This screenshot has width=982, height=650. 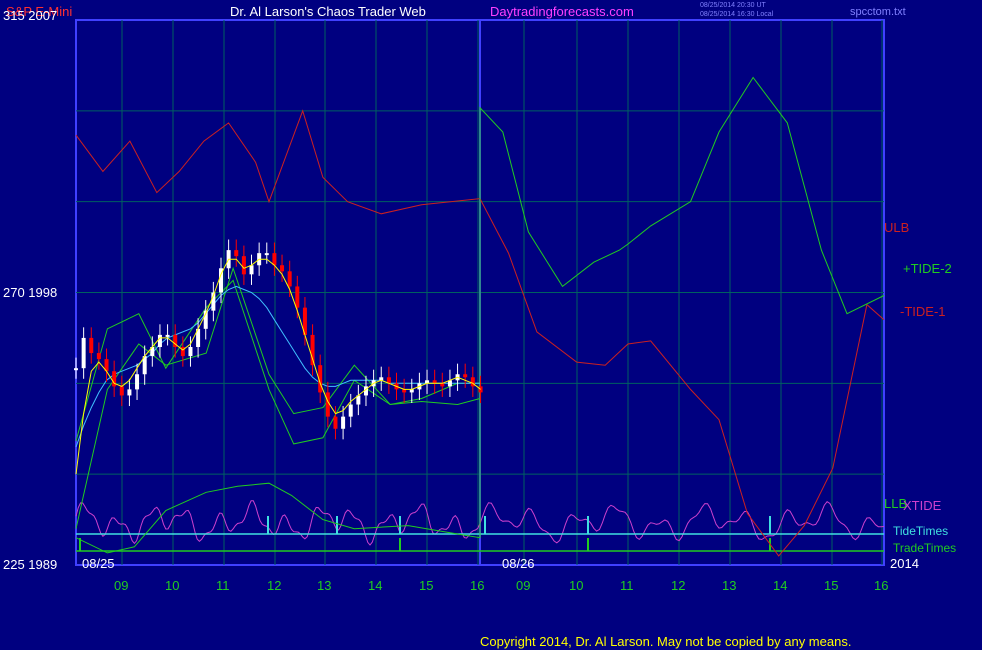 I want to click on label-tradetimes: TradeTimes, so click(x=924, y=548).